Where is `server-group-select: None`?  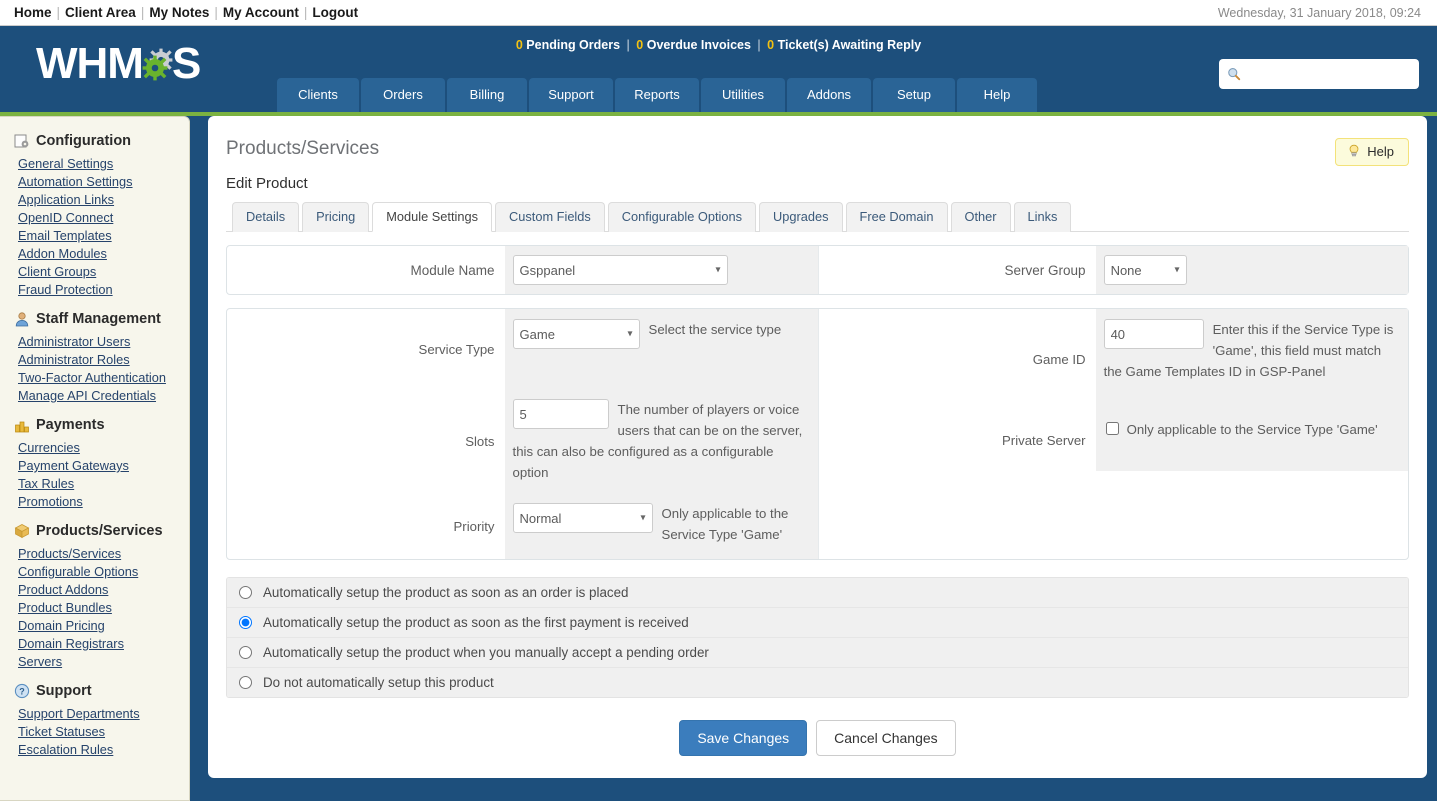 server-group-select: None is located at coordinates (1145, 270).